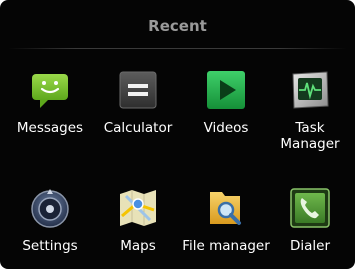 The image size is (355, 269). Describe the element at coordinates (310, 246) in the screenshot. I see `app-label: Dialer` at that location.